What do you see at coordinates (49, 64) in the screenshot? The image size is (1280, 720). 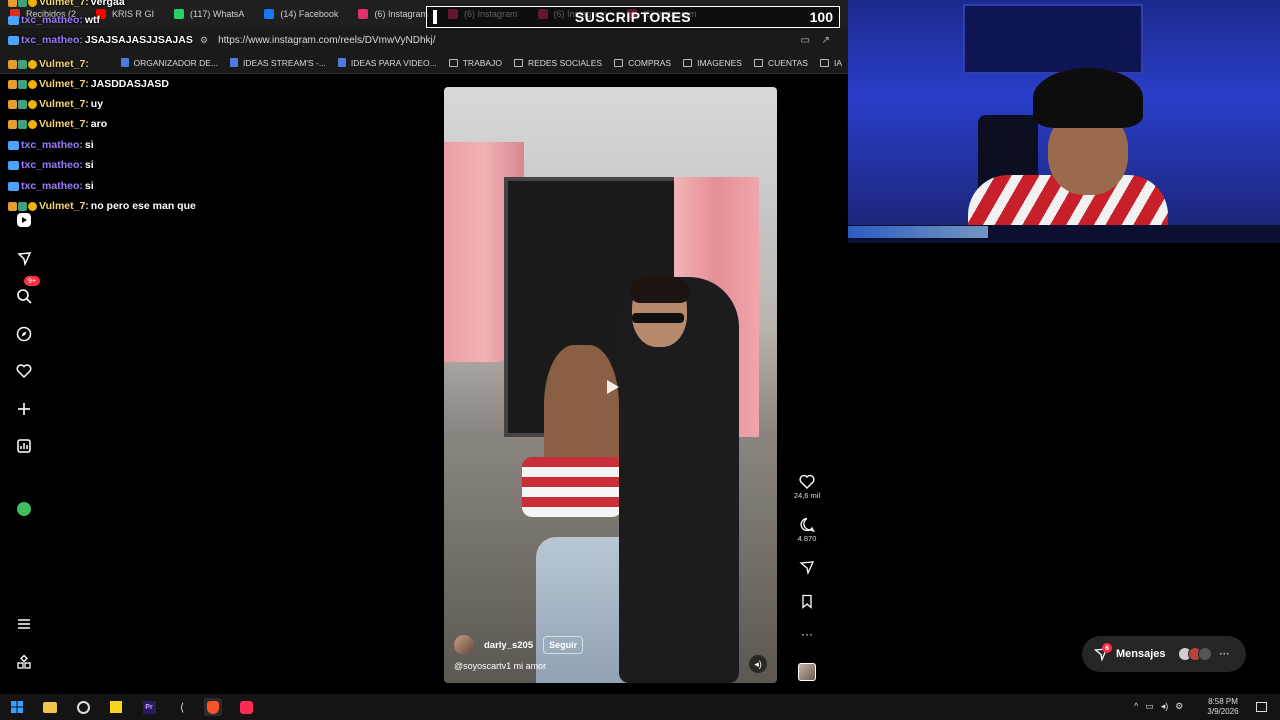 I see `chat-message: Vulmet_7:` at bounding box center [49, 64].